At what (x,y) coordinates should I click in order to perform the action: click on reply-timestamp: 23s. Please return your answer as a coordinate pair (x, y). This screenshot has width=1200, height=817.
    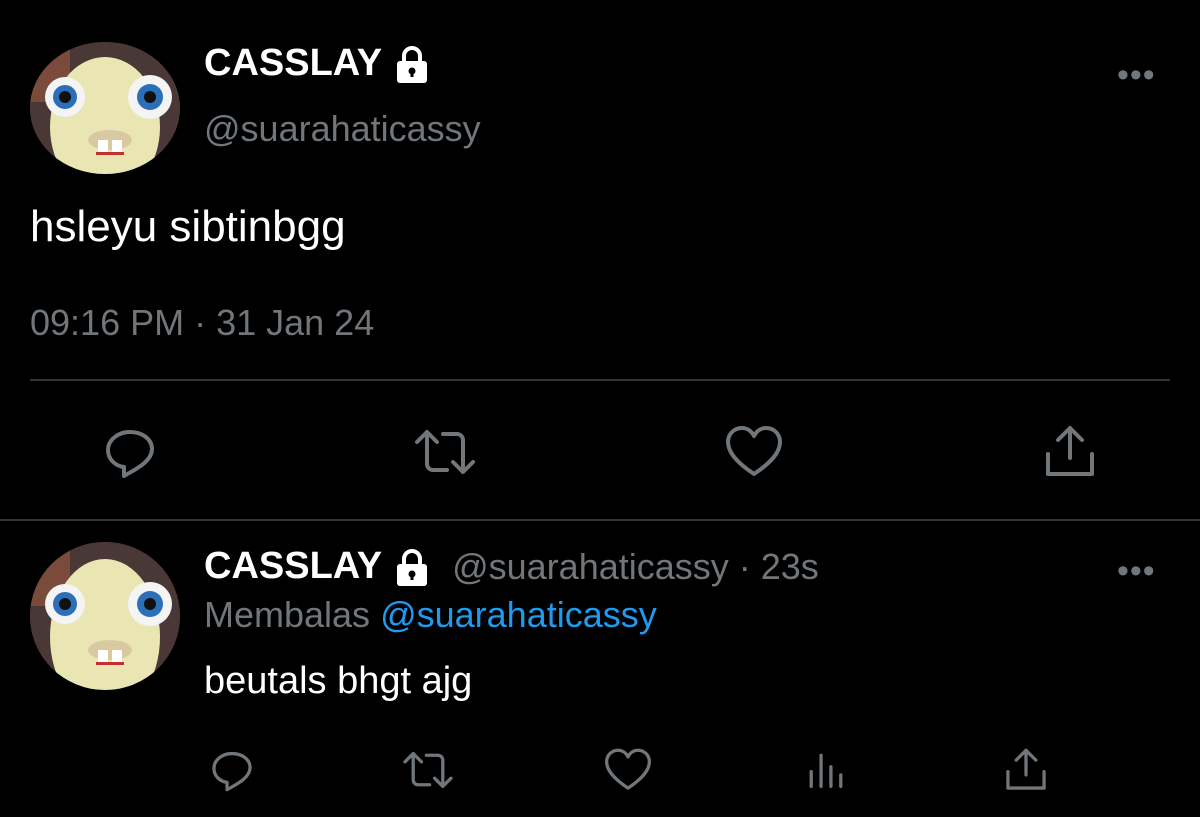
    Looking at the image, I should click on (790, 567).